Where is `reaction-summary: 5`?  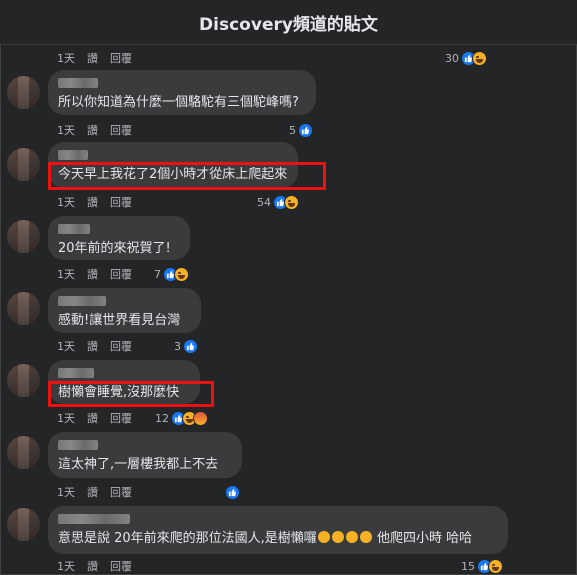
reaction-summary: 5 is located at coordinates (301, 130).